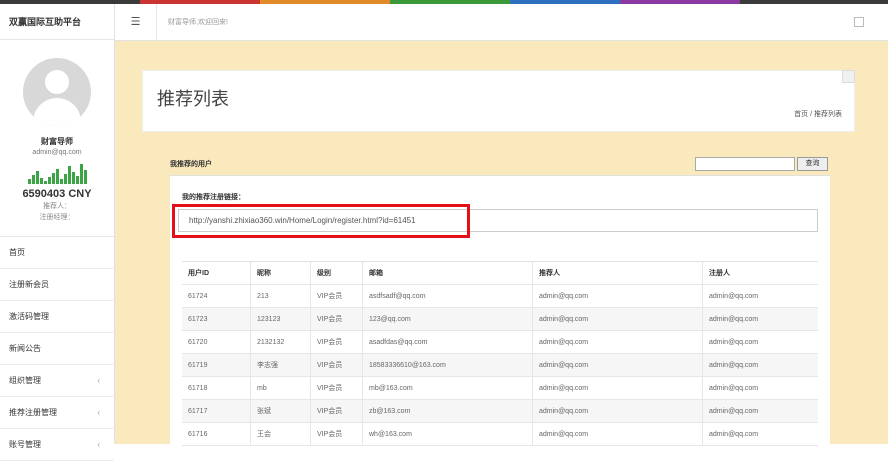  I want to click on table-cell: 王会, so click(280, 434).